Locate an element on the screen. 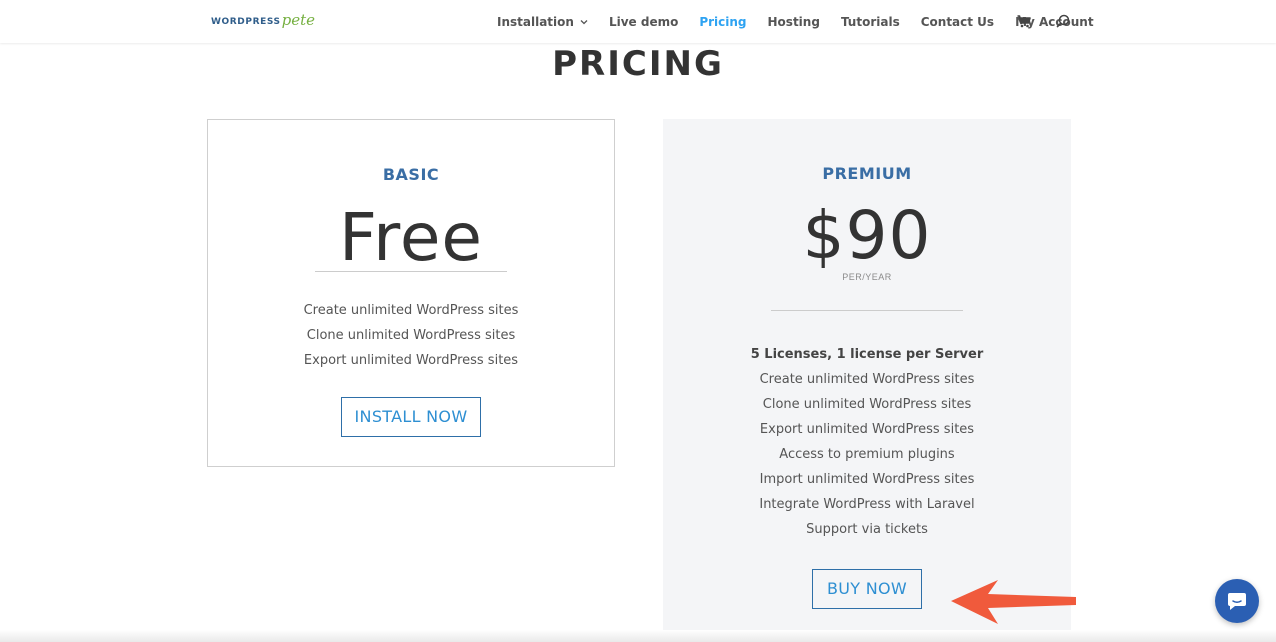 The width and height of the screenshot is (1276, 642). nav-item-label: Contact Us is located at coordinates (957, 21).